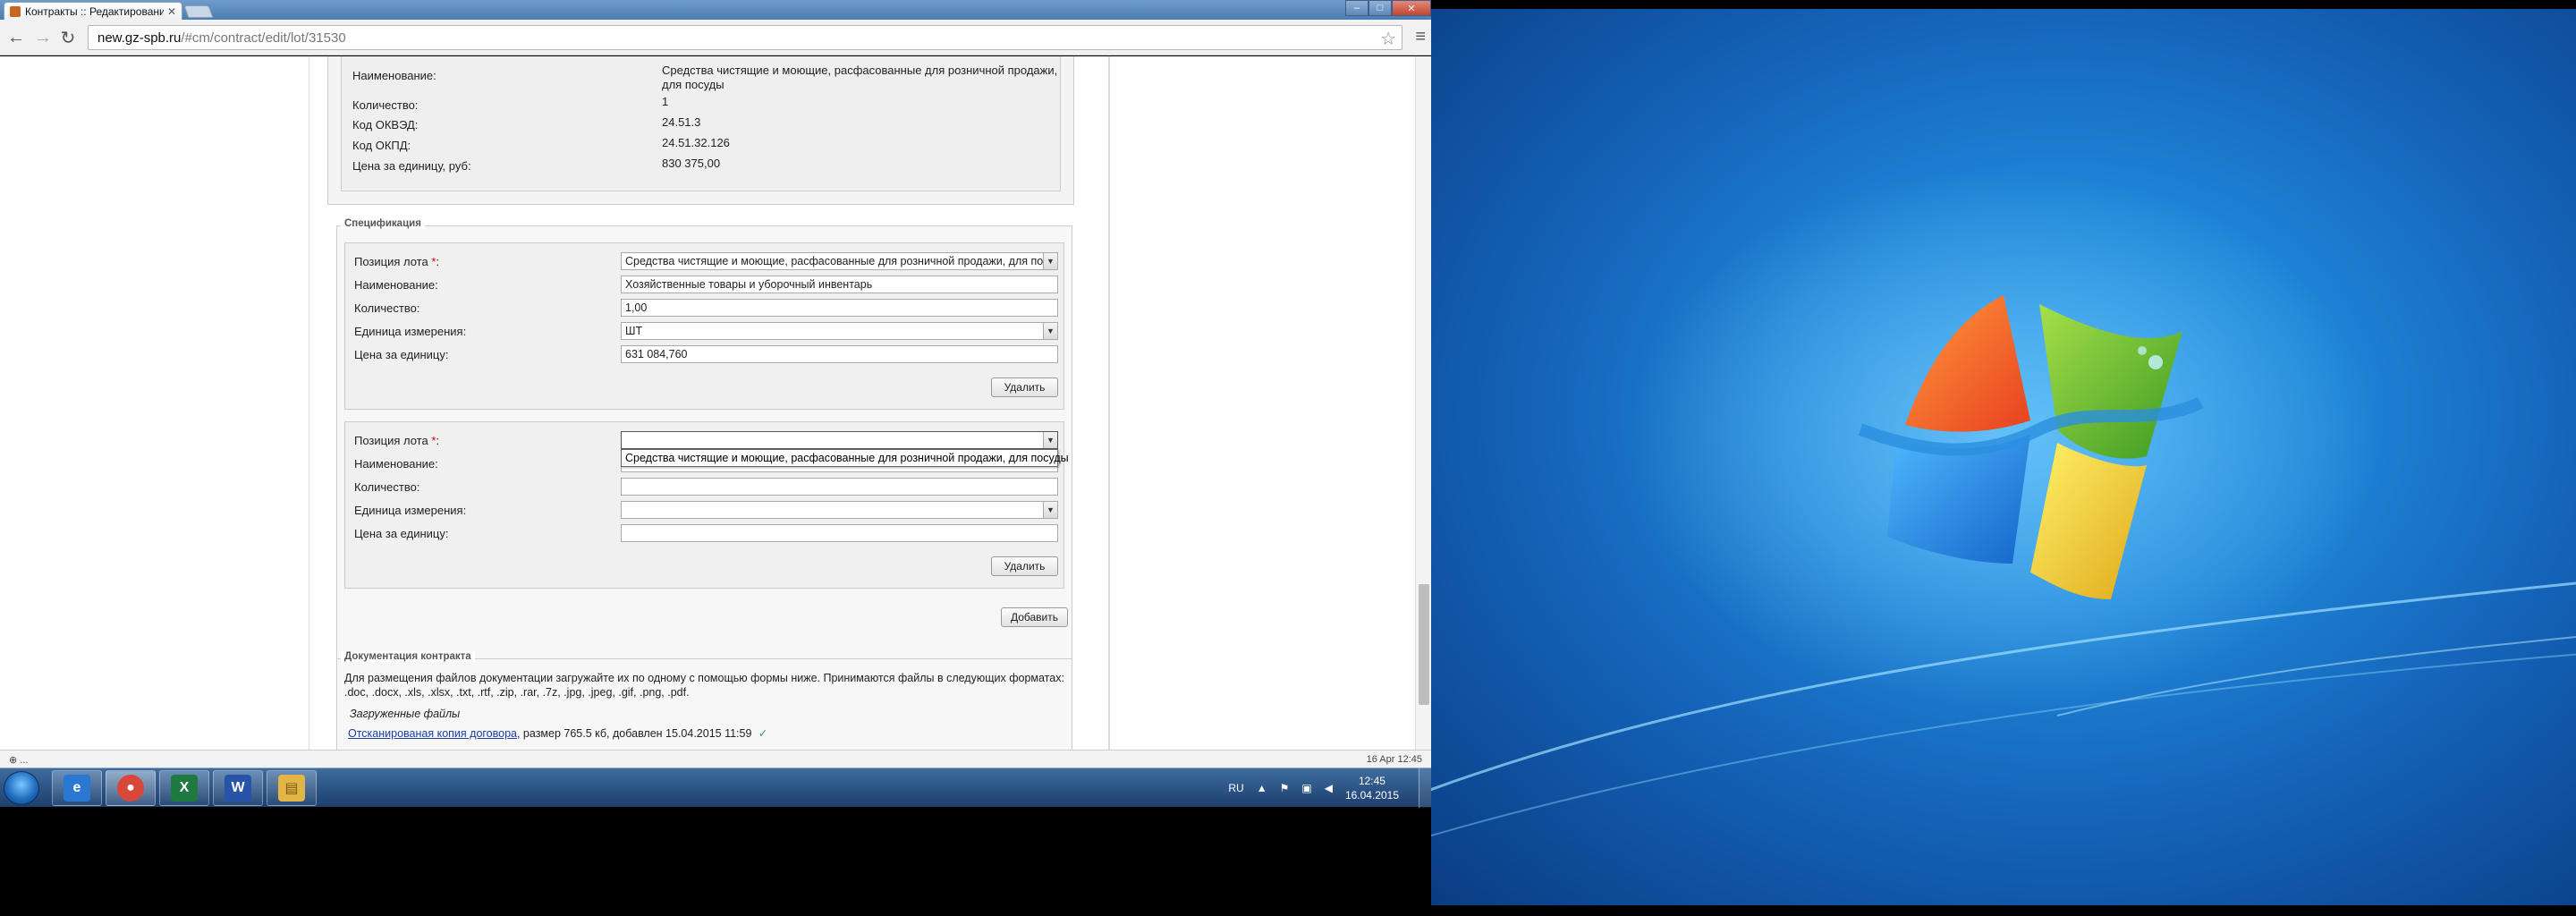 The height and width of the screenshot is (916, 2576). Describe the element at coordinates (1380, 8) in the screenshot. I see `maximize-button: □` at that location.